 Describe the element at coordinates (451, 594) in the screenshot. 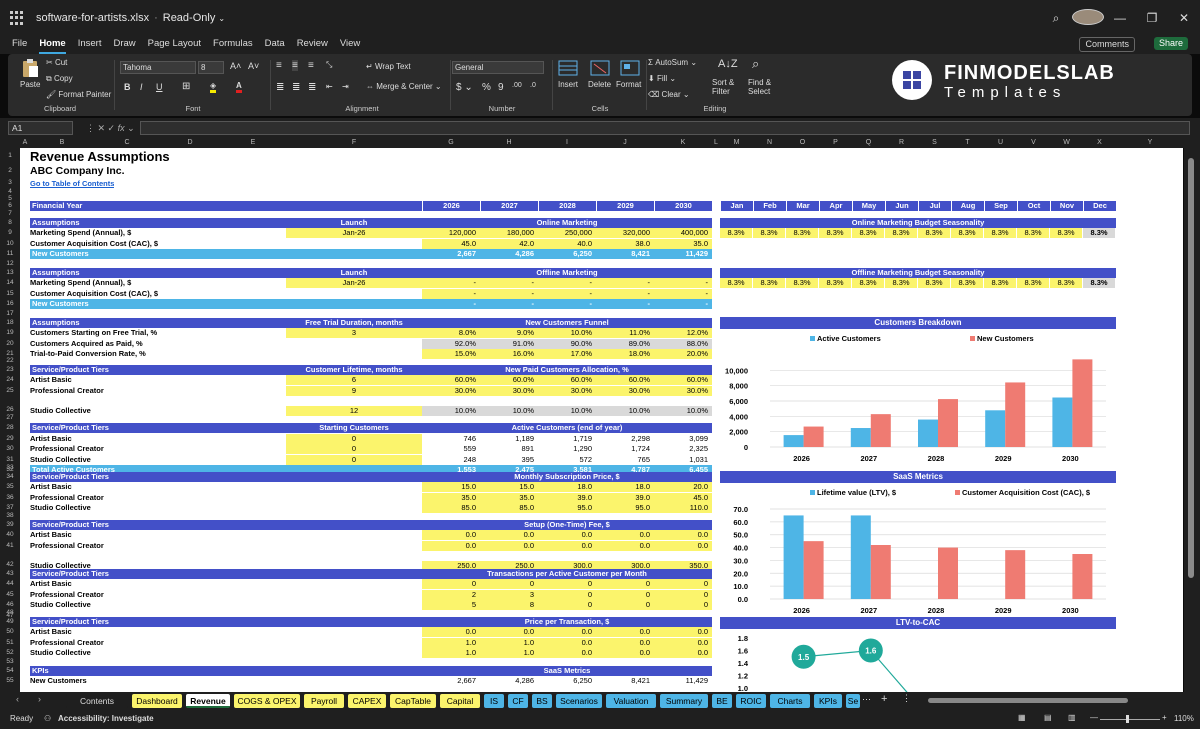

I see `value-cell: 2` at that location.